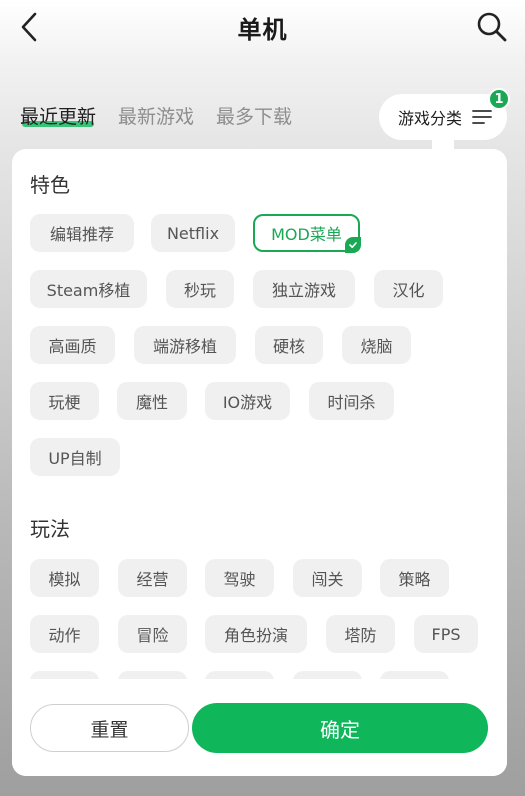  What do you see at coordinates (327, 578) in the screenshot?
I see `chip-level-challenge: 闯关` at bounding box center [327, 578].